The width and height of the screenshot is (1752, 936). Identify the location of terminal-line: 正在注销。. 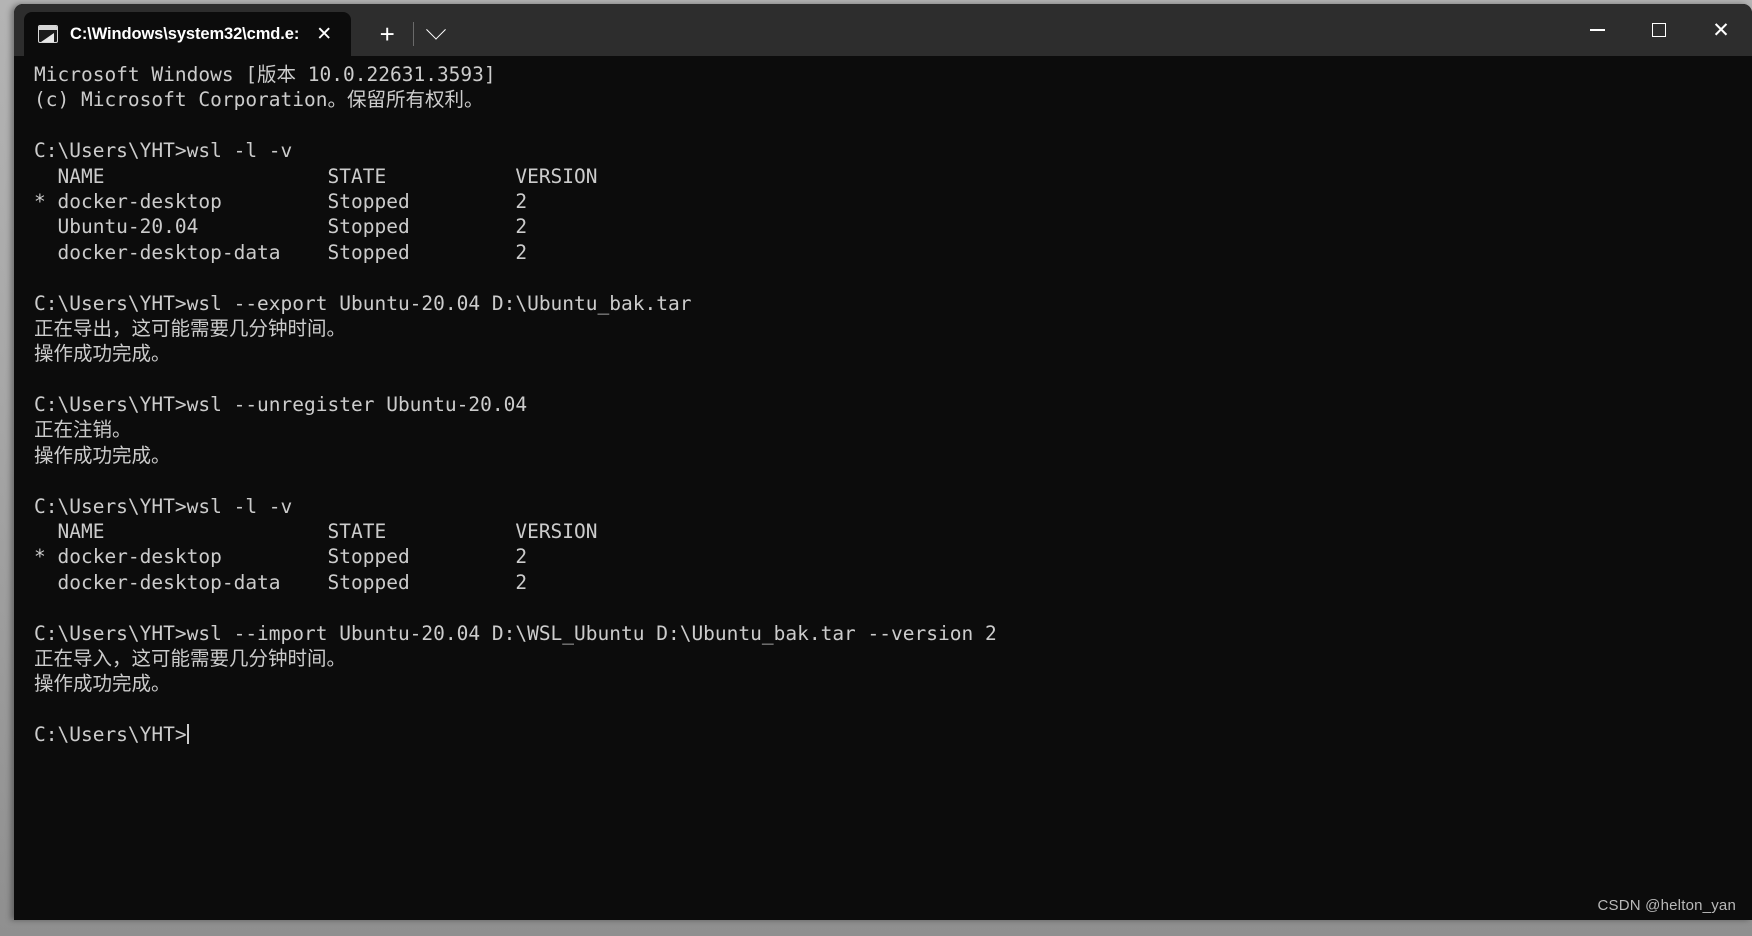
(83, 430).